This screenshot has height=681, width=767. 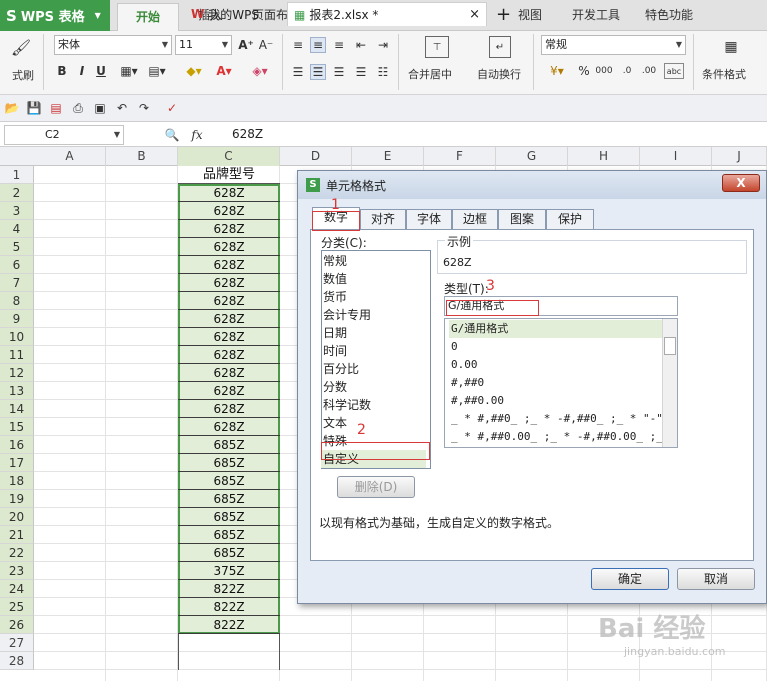 What do you see at coordinates (556, 329) in the screenshot?
I see `format-item: G/通用格式` at bounding box center [556, 329].